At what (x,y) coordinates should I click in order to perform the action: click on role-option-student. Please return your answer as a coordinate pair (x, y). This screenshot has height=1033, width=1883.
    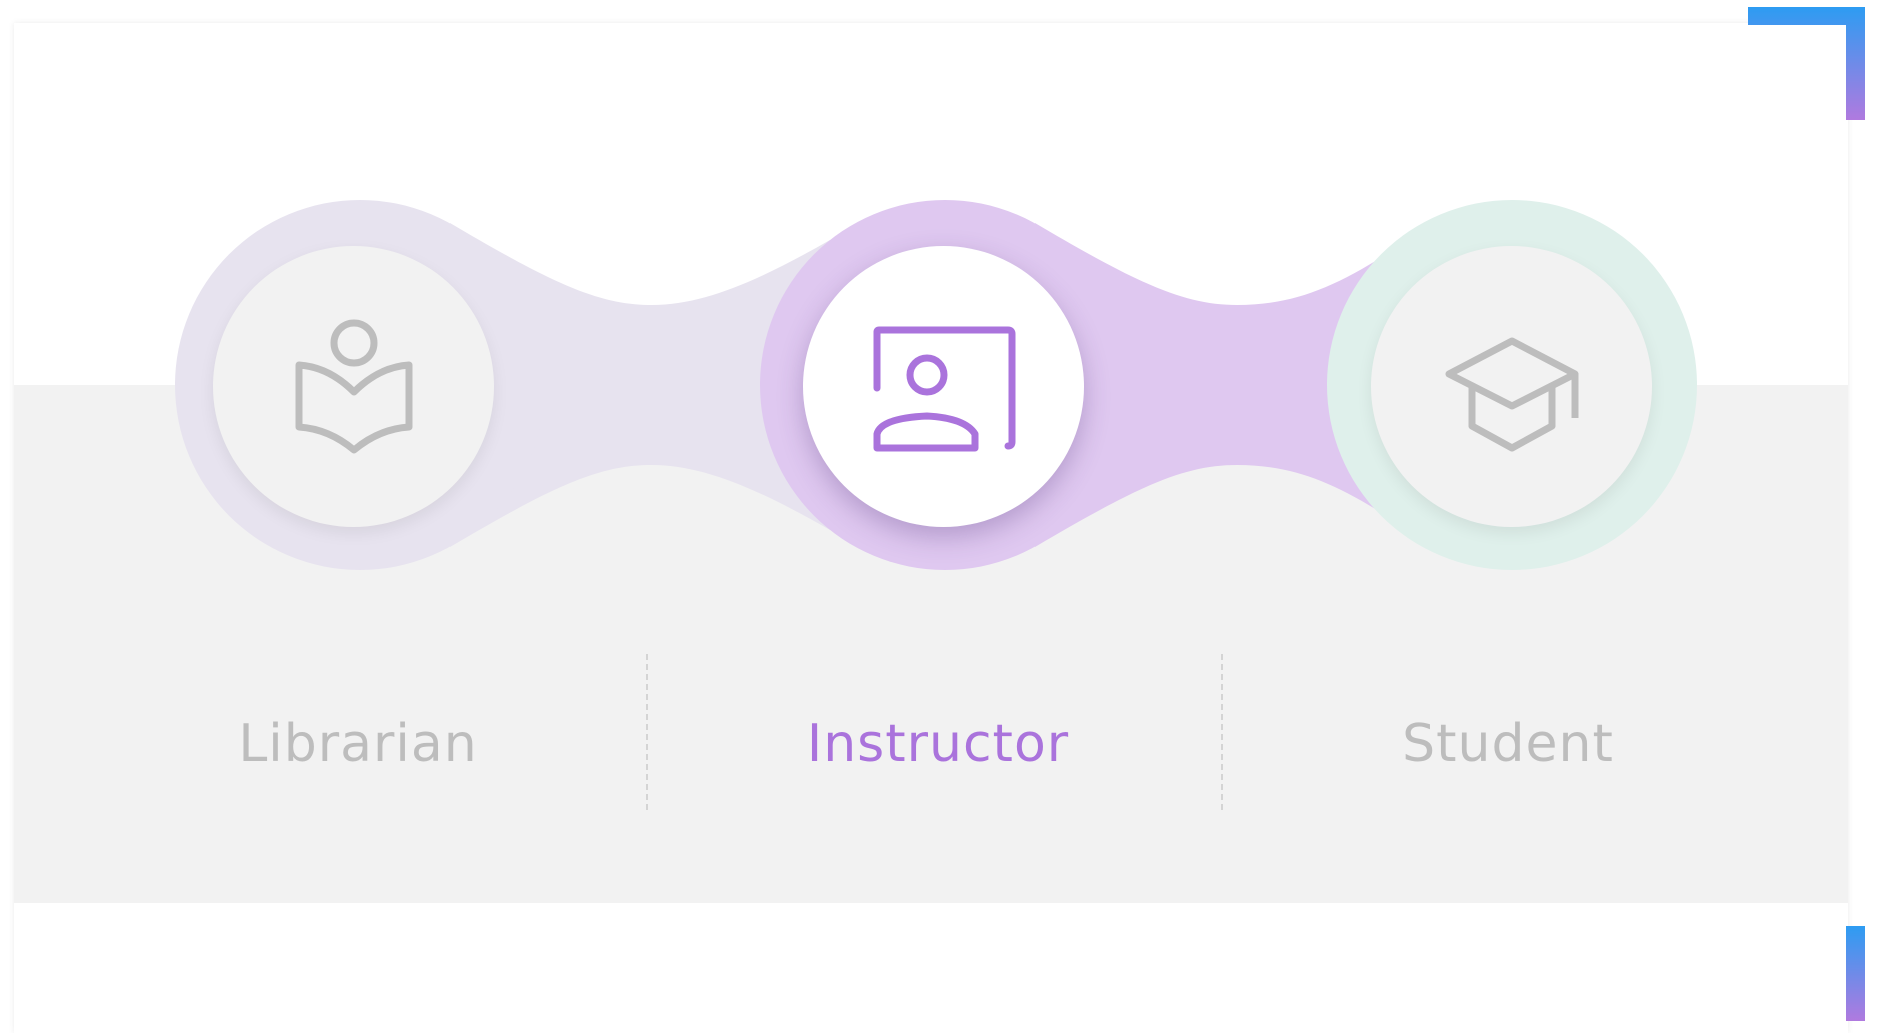
    Looking at the image, I should click on (1511, 386).